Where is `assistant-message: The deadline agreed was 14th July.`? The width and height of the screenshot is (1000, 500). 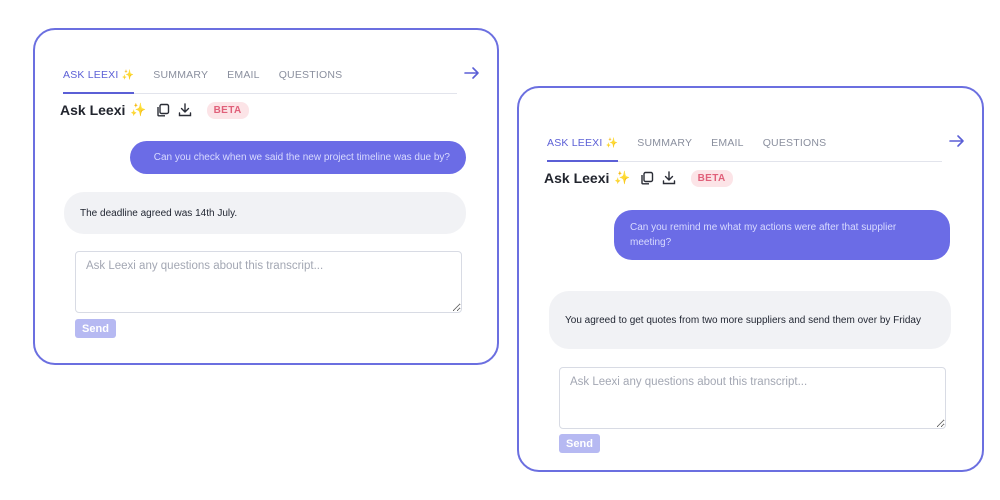 assistant-message: The deadline agreed was 14th July. is located at coordinates (265, 213).